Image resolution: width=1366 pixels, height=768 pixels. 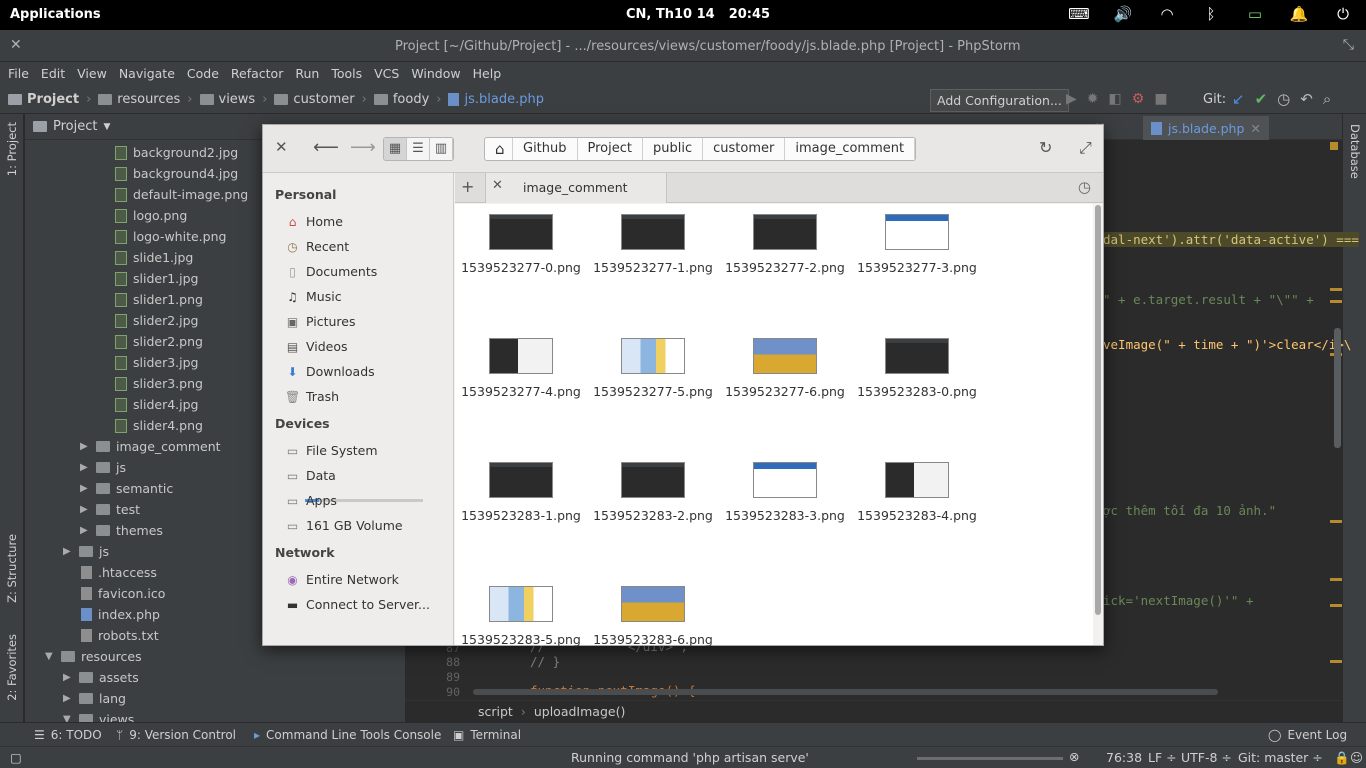 What do you see at coordinates (227, 99) in the screenshot?
I see `crumb-views: views` at bounding box center [227, 99].